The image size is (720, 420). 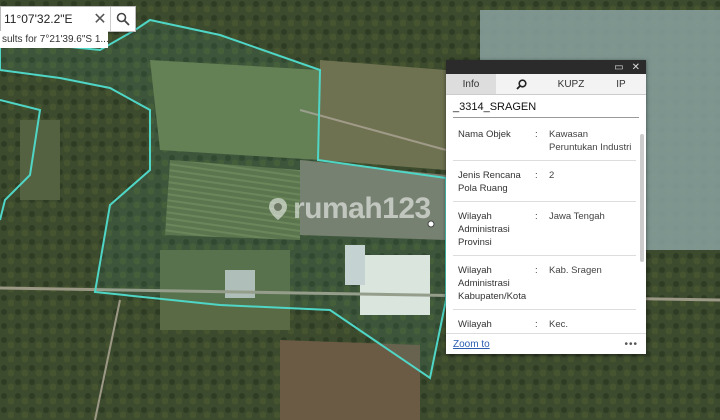 What do you see at coordinates (362, 208) in the screenshot?
I see `watermark-text: rumah123` at bounding box center [362, 208].